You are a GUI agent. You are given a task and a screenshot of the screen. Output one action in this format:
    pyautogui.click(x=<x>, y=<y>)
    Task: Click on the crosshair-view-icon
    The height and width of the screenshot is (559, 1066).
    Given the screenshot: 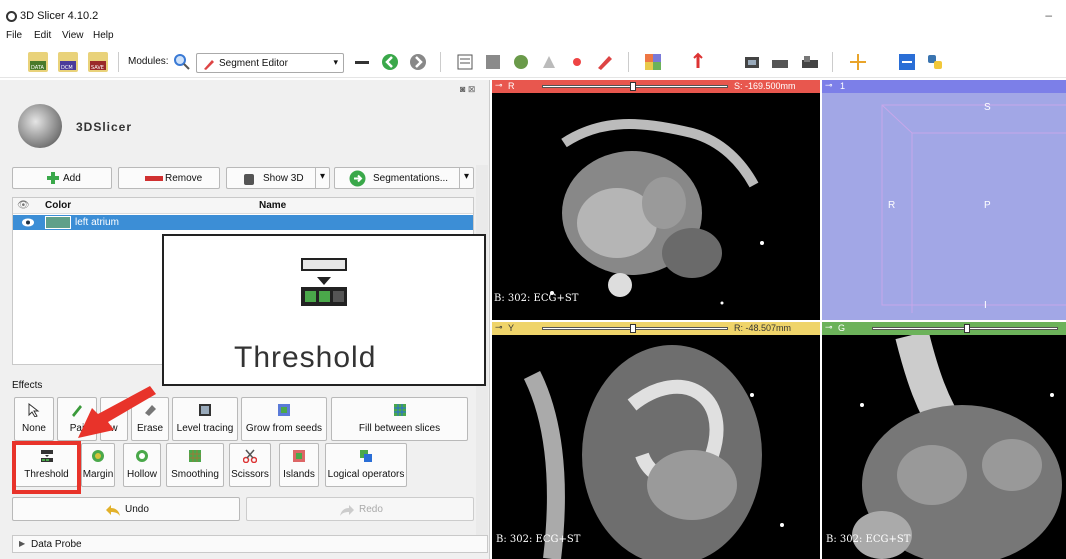 What is the action you would take?
    pyautogui.click(x=780, y=62)
    